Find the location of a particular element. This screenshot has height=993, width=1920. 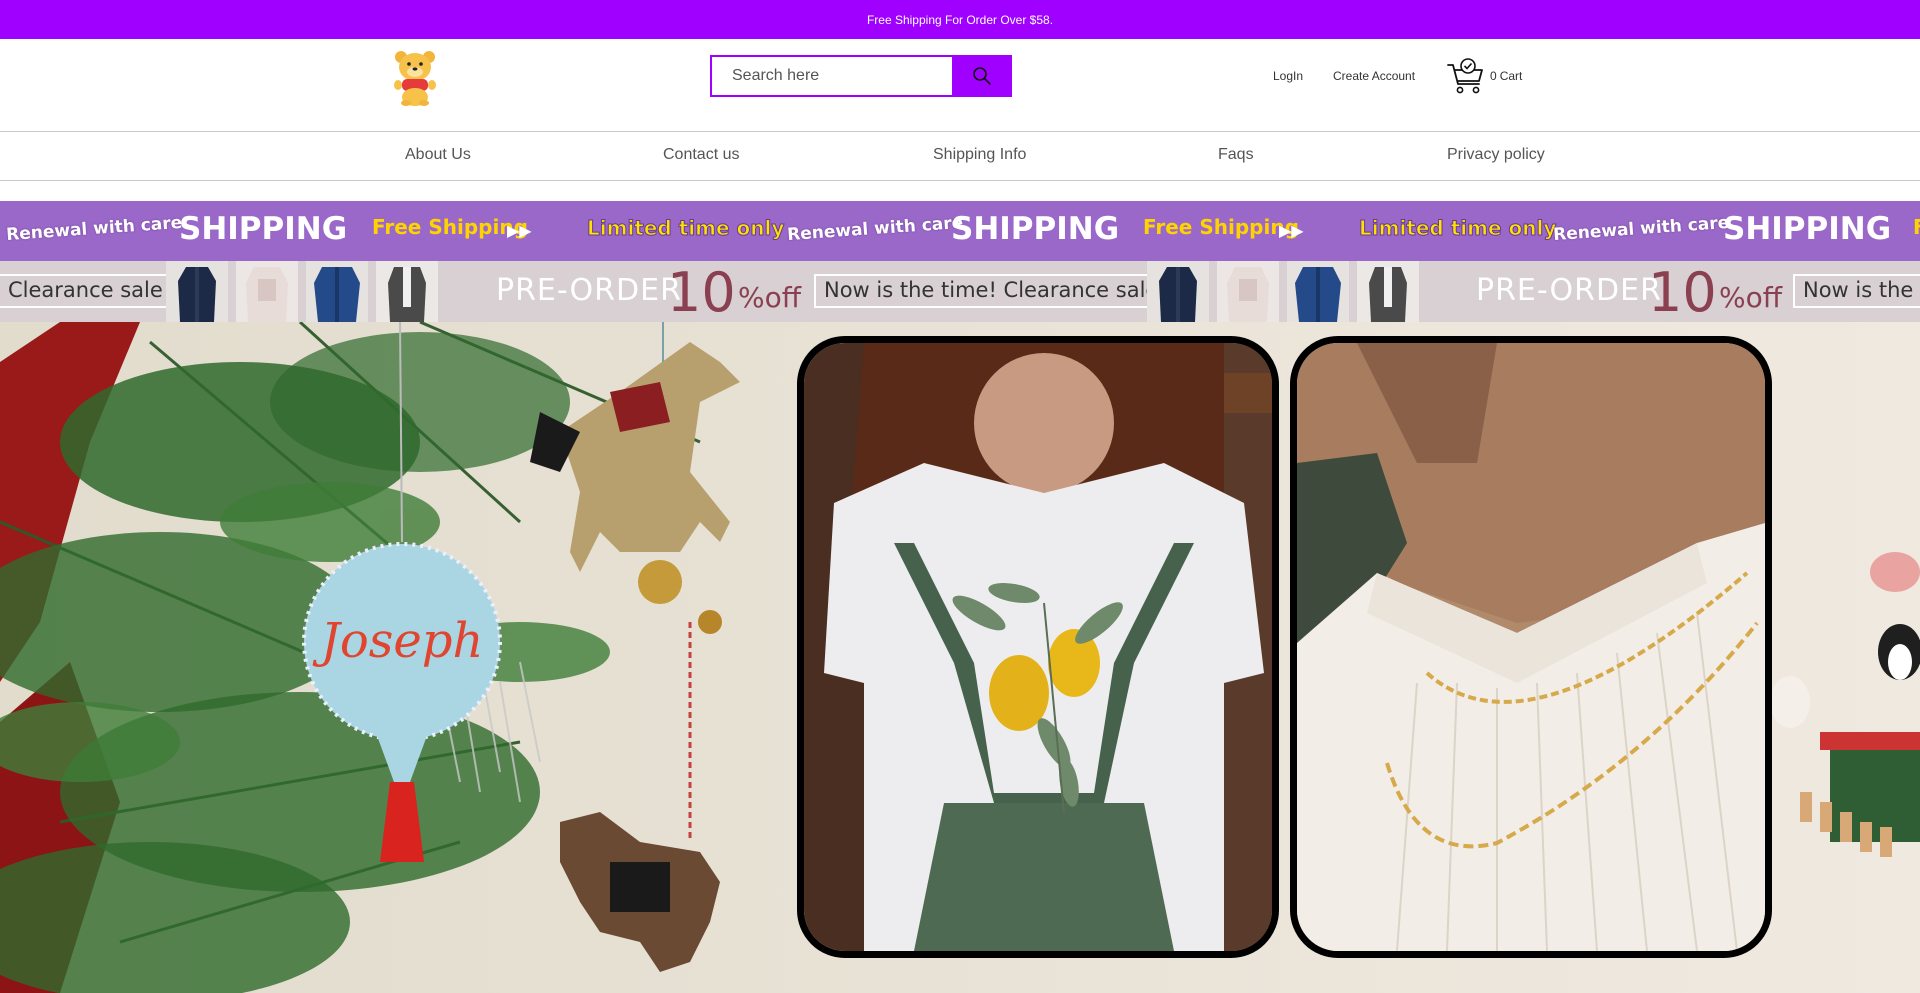

gold-necklace-image is located at coordinates (1531, 647).